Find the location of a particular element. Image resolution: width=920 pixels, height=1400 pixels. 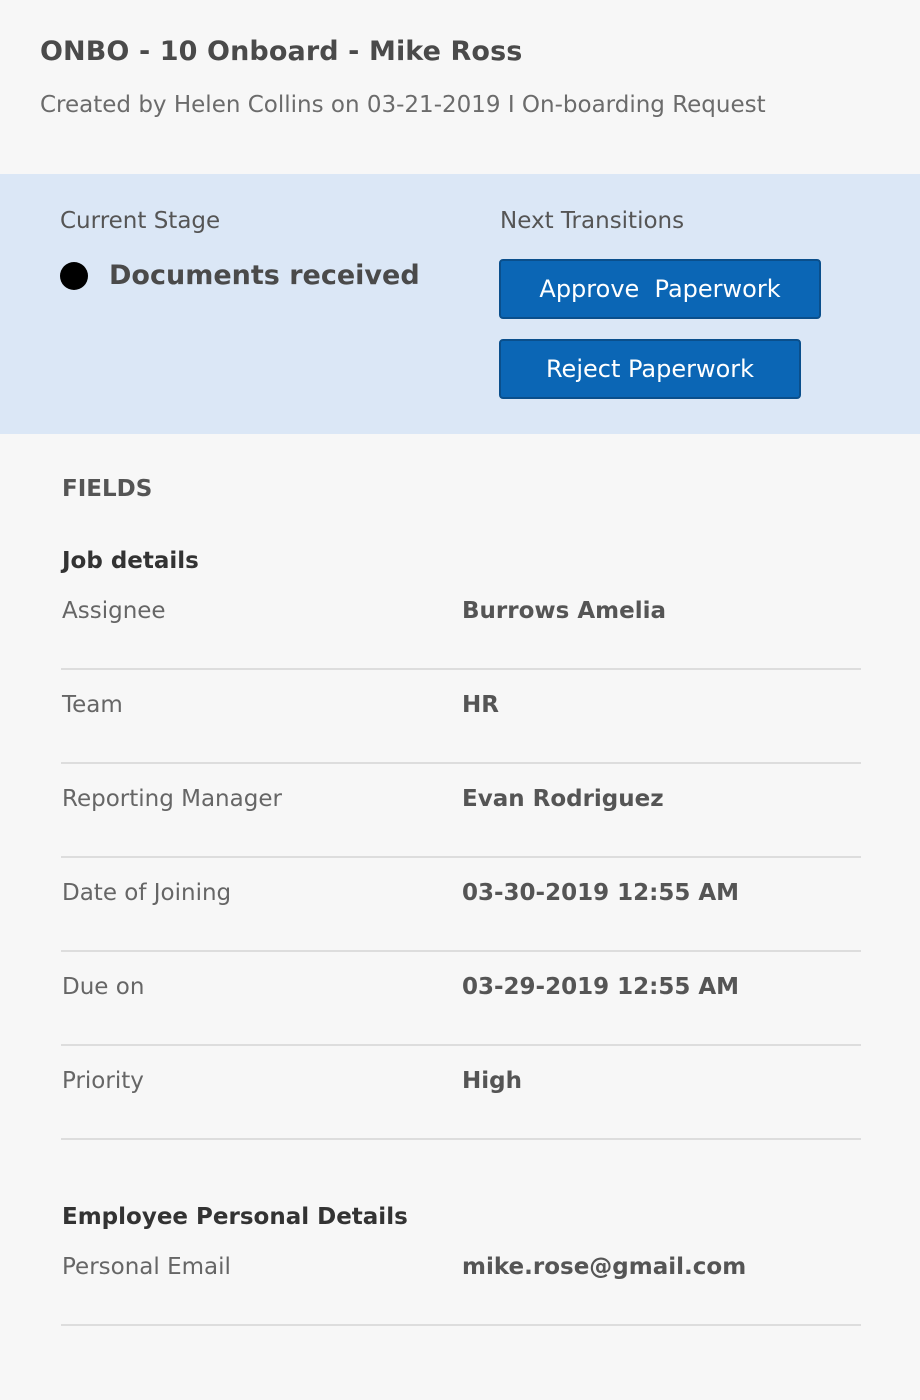

field-label: Date of Joining is located at coordinates (147, 893).